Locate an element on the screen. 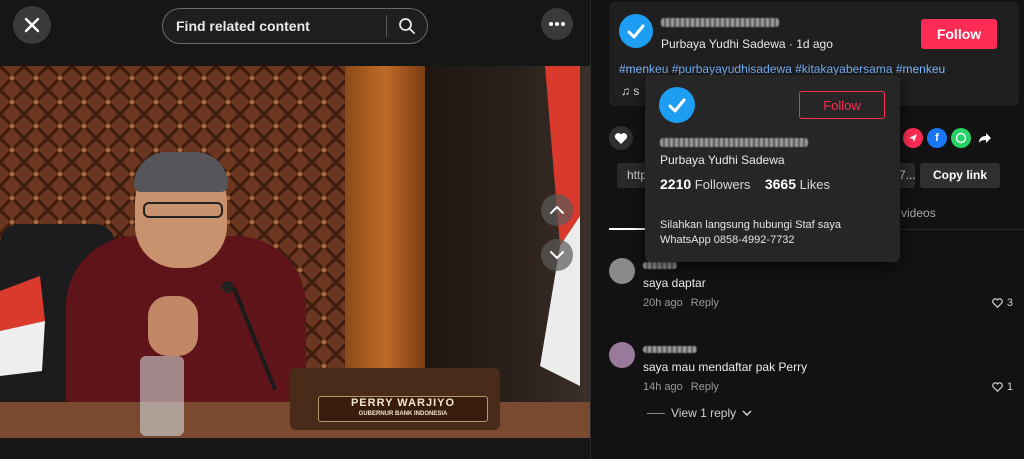  view-replies-button: View 1 reply is located at coordinates (699, 413).